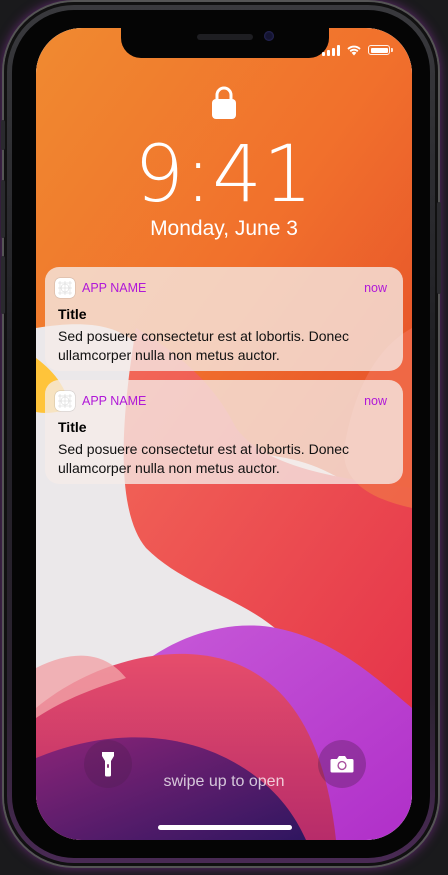 The image size is (448, 875). What do you see at coordinates (269, 36) in the screenshot?
I see `front-camera` at bounding box center [269, 36].